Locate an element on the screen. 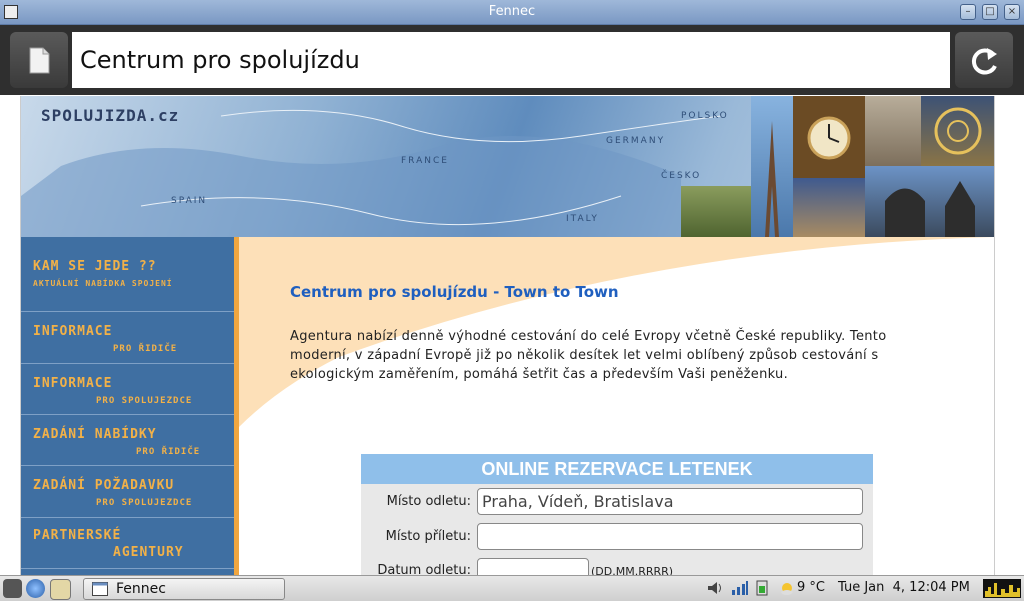  browser-toolbar: Centrum pro spolujízdu is located at coordinates (512, 60).